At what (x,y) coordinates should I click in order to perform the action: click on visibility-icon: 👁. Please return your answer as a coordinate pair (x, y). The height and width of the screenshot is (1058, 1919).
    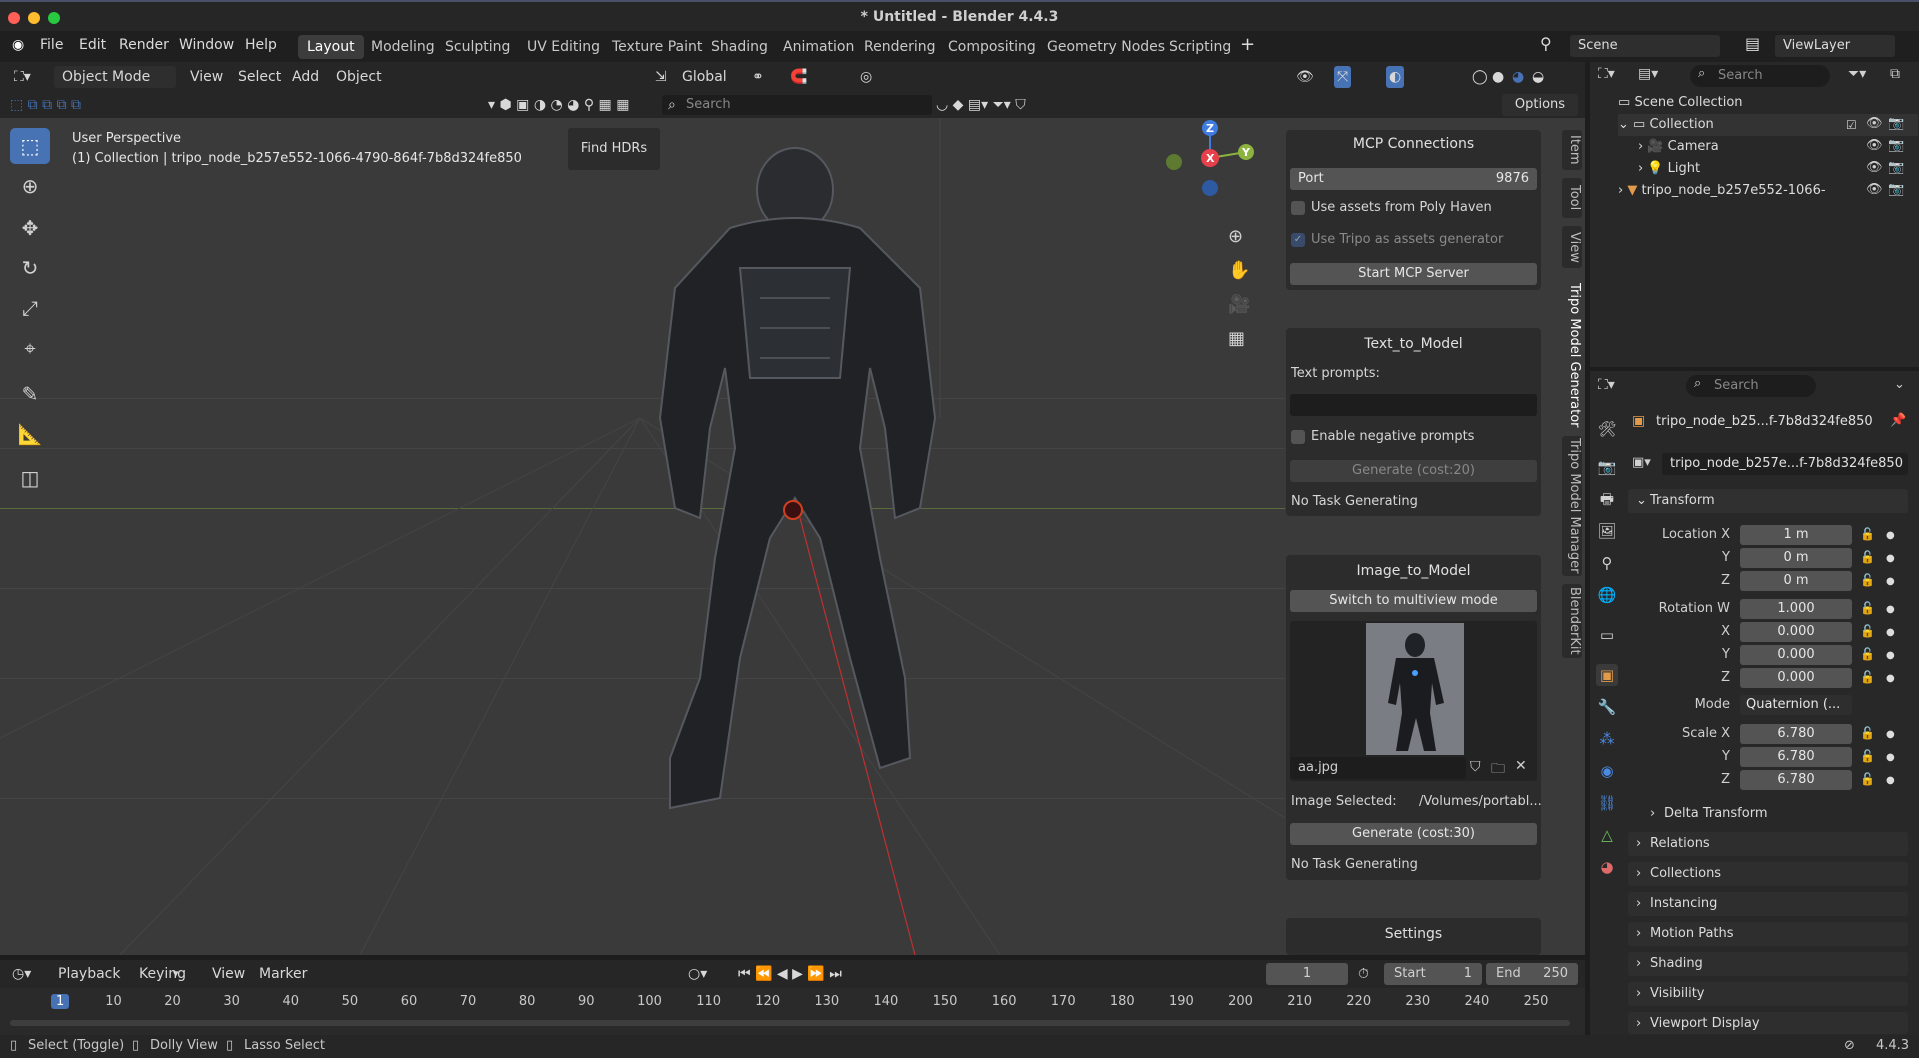
    Looking at the image, I should click on (1305, 77).